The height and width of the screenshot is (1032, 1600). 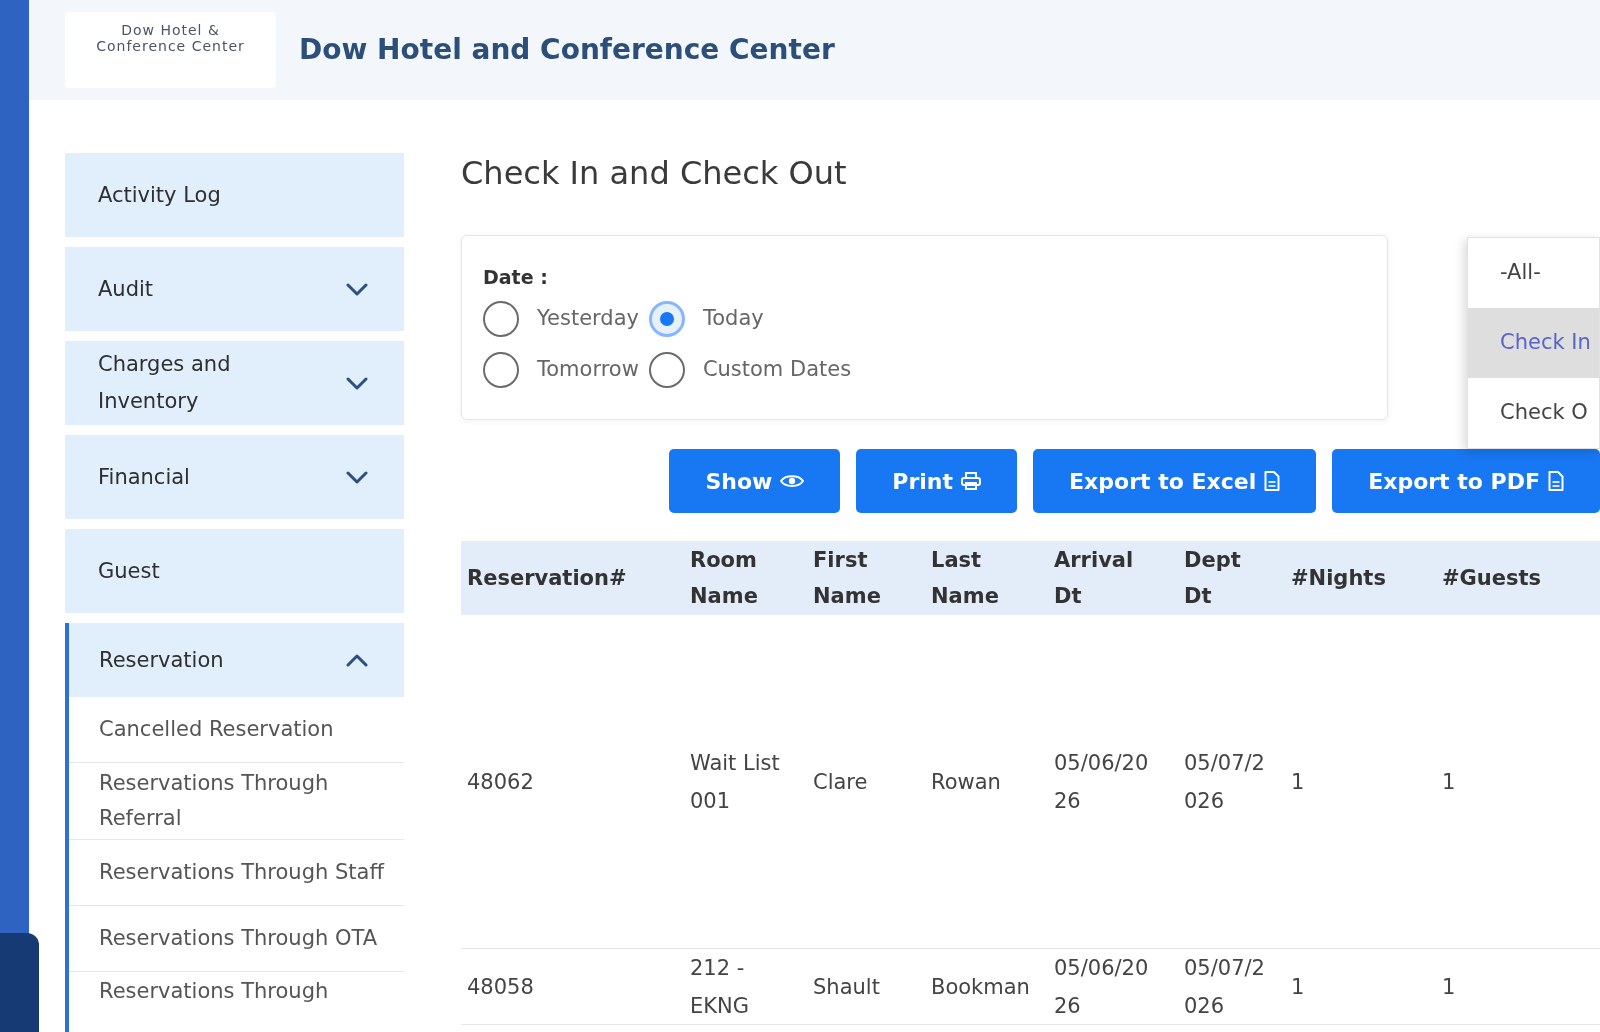 What do you see at coordinates (755, 481) in the screenshot?
I see `show-button: Show` at bounding box center [755, 481].